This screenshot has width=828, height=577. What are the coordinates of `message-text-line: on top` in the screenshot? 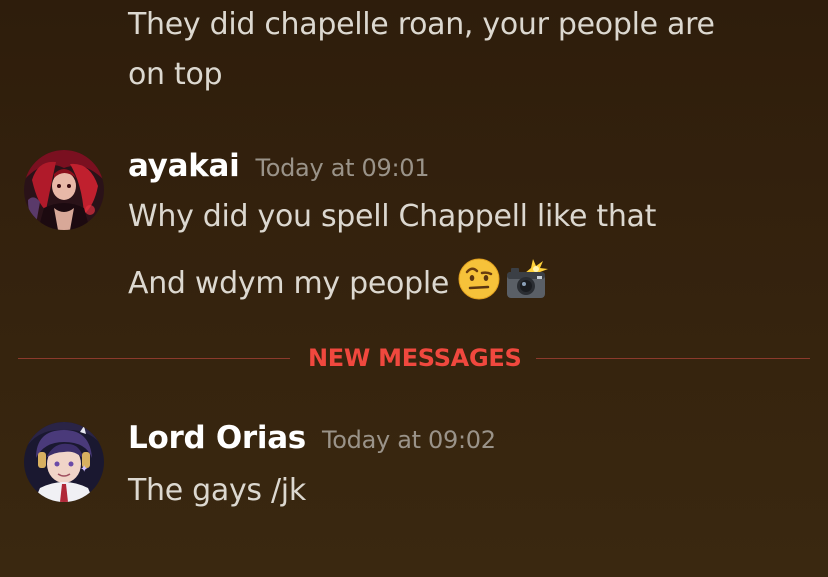 It's located at (175, 74).